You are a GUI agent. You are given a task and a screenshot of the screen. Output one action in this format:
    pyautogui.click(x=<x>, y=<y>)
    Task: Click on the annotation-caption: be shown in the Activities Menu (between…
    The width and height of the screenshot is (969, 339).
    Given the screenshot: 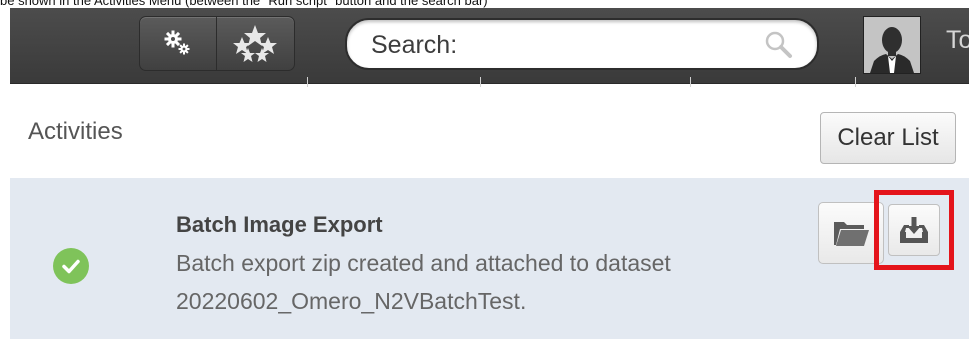 What is the action you would take?
    pyautogui.click(x=244, y=4)
    